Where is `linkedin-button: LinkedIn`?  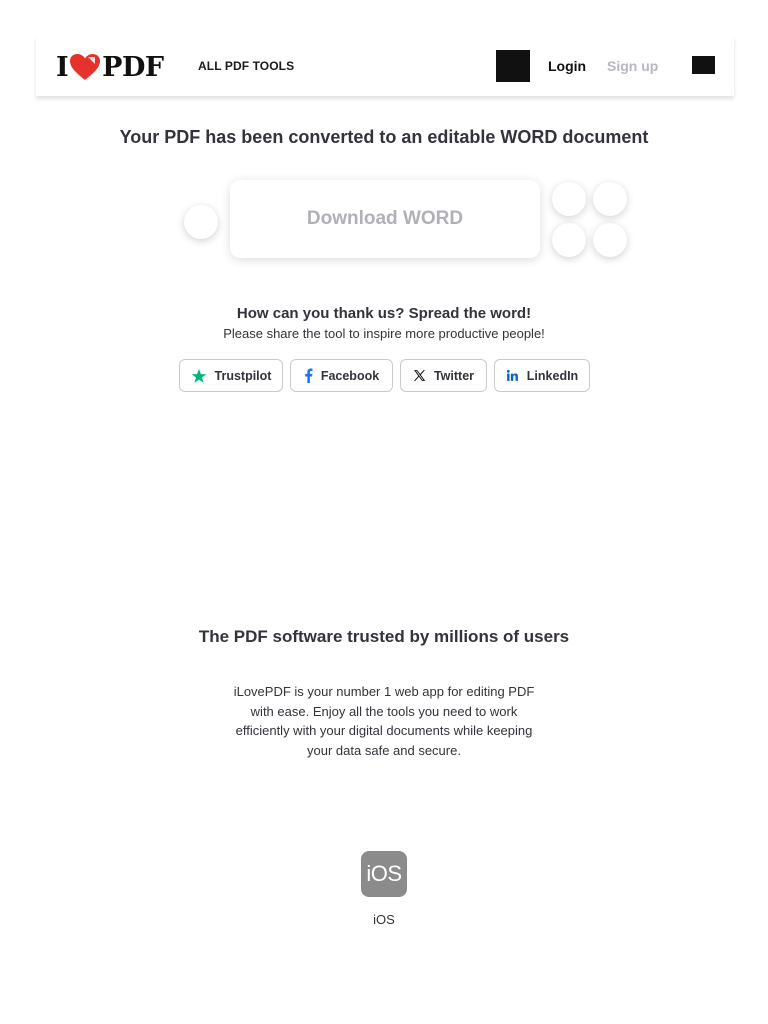
linkedin-button: LinkedIn is located at coordinates (542, 375).